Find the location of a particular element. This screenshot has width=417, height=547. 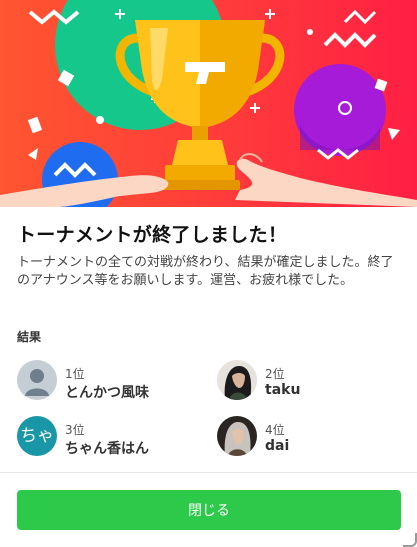

dialog-title: トーナメントが終了しました！ is located at coordinates (152, 235).